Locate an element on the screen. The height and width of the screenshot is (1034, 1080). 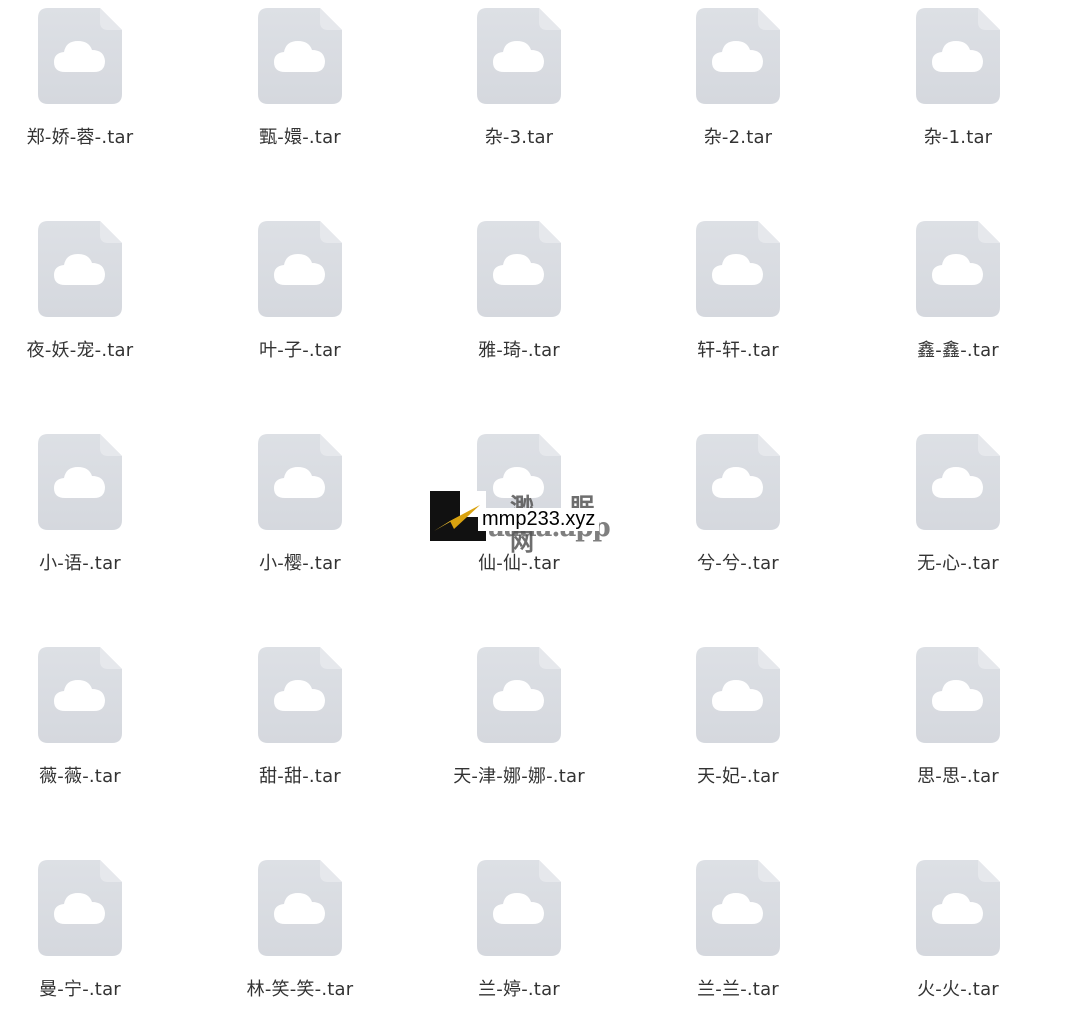
file-name-label: 杂-2.tar is located at coordinates (738, 137).